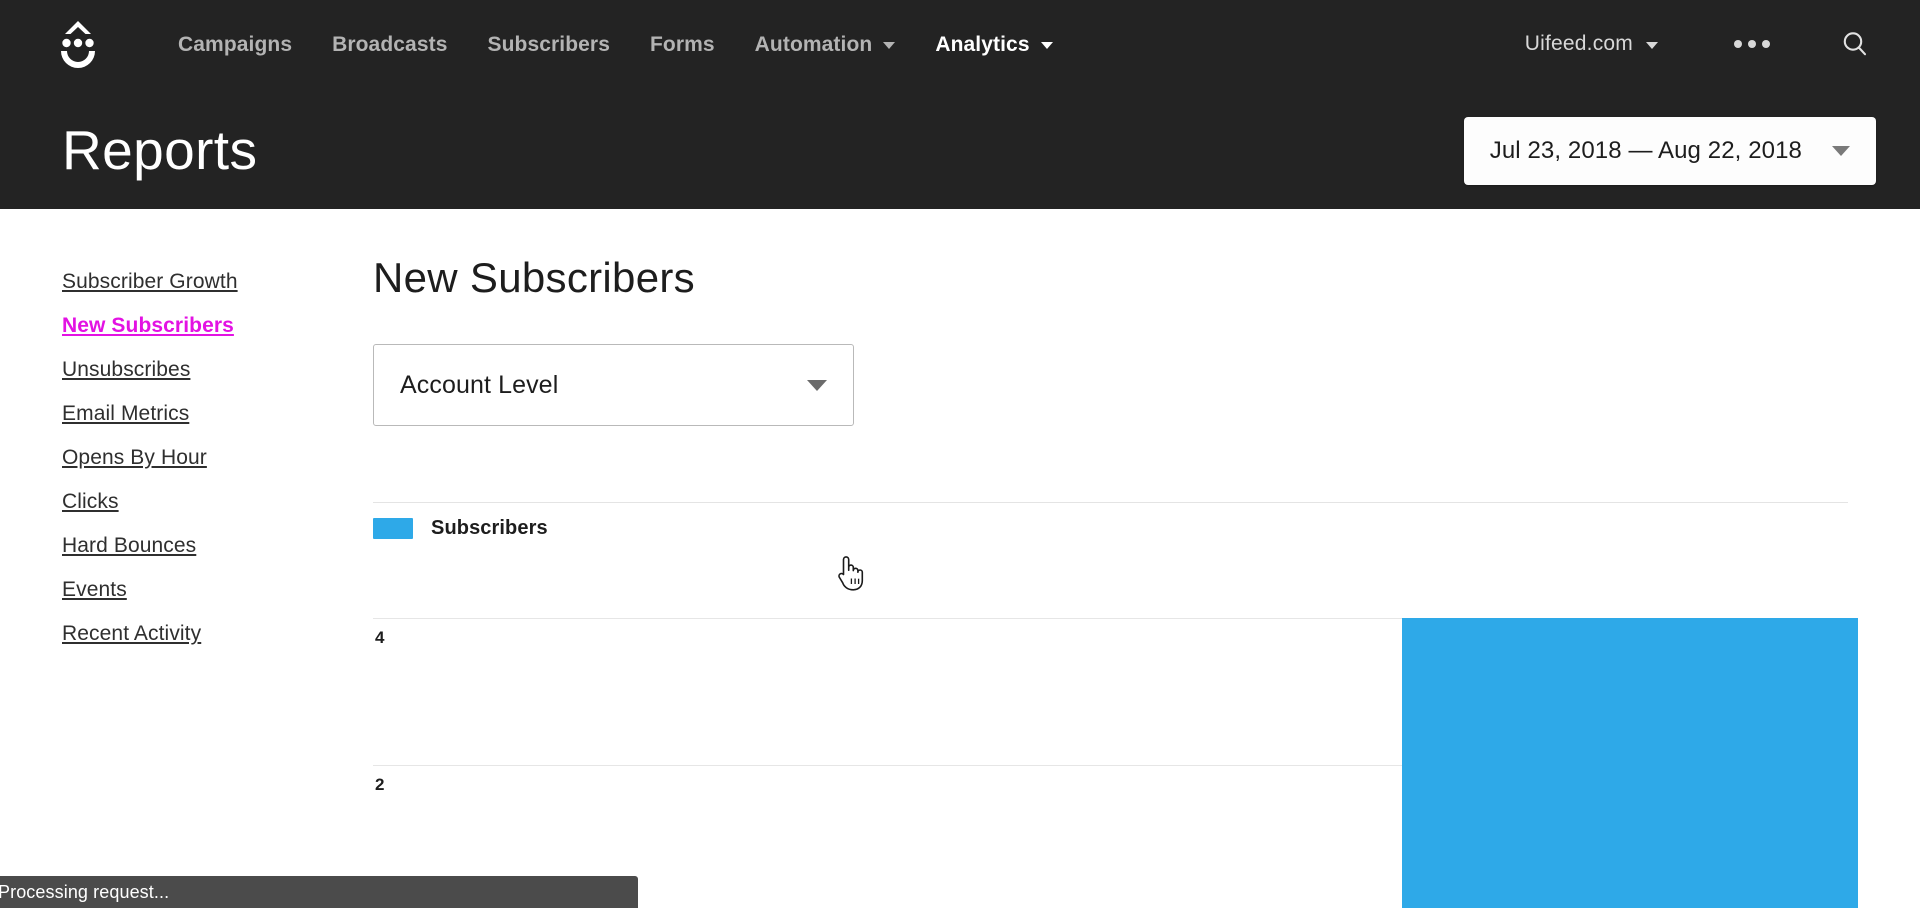 The height and width of the screenshot is (908, 1920). I want to click on sidebar-item-opens-by-hour: Opens By Hour, so click(186, 457).